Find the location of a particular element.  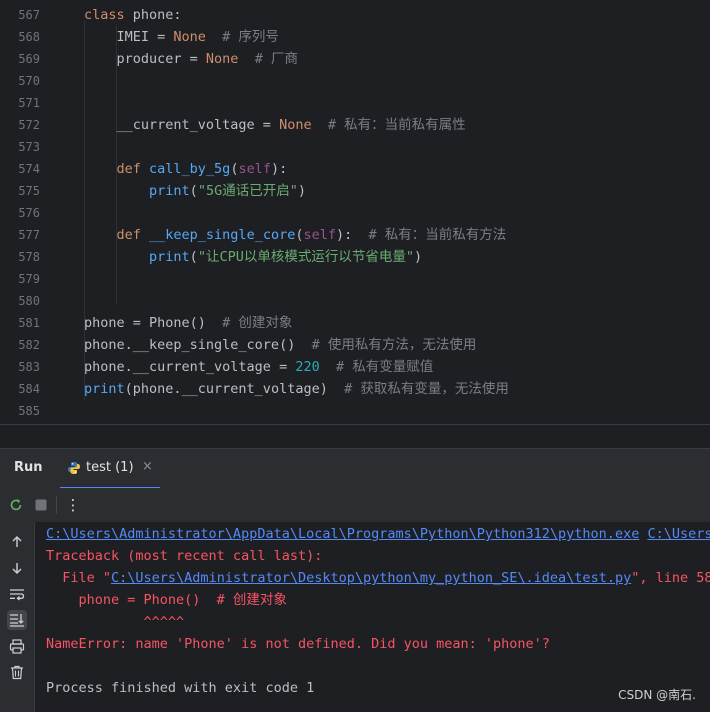

code-text: phone = Phone() # 创建对象 is located at coordinates (188, 323).